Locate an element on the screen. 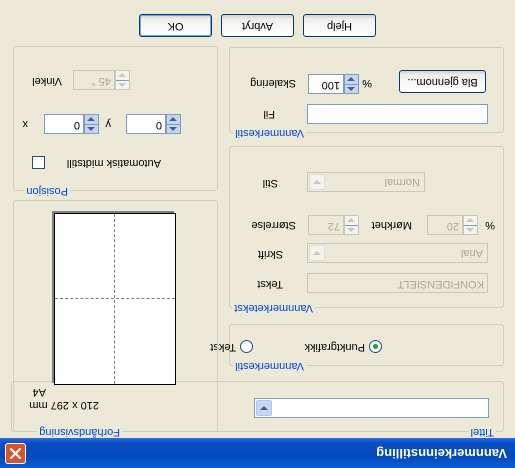  darkness-input: 20 is located at coordinates (445, 225).